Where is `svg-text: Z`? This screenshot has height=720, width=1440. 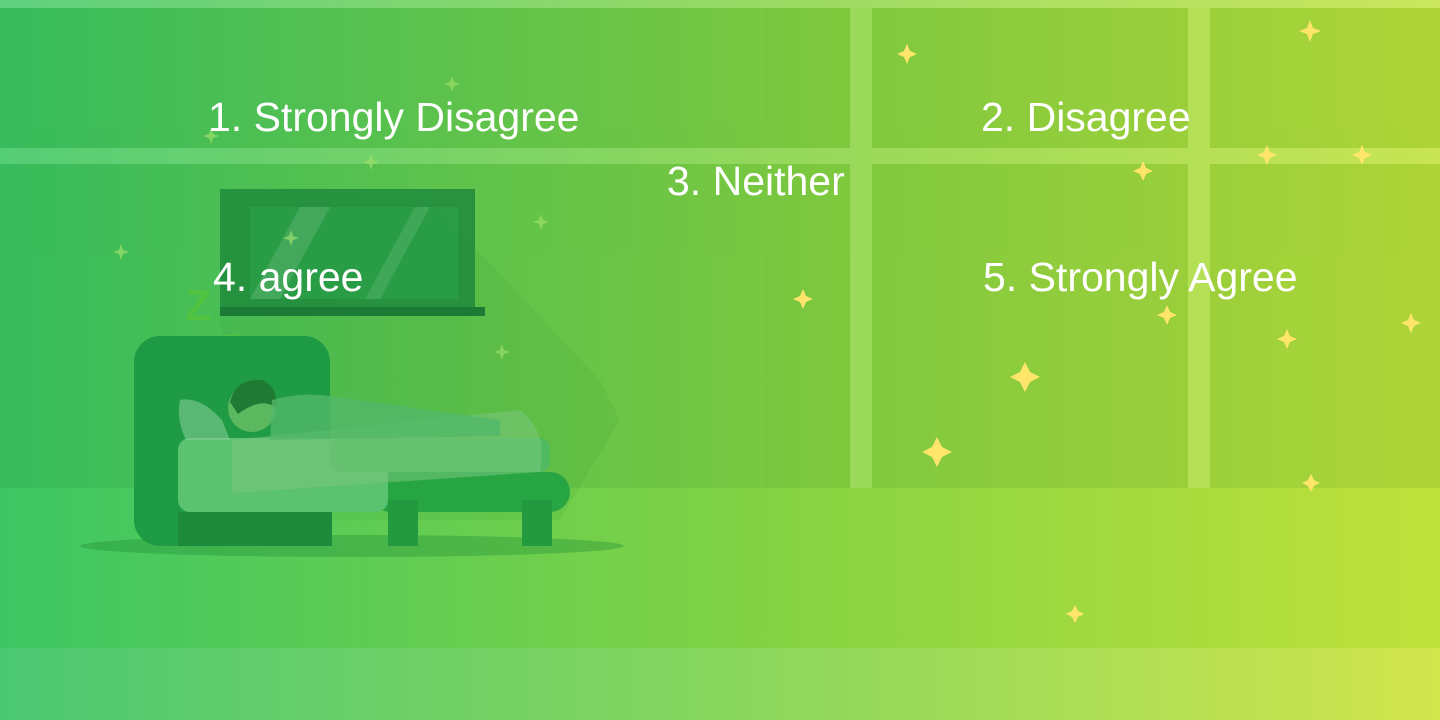
svg-text: Z is located at coordinates (198, 305).